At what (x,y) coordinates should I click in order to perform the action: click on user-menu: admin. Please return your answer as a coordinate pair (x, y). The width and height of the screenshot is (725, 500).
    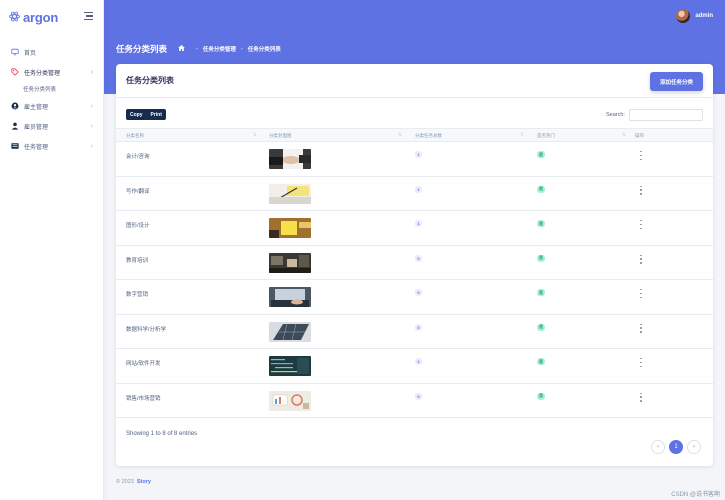
    Looking at the image, I should click on (694, 16).